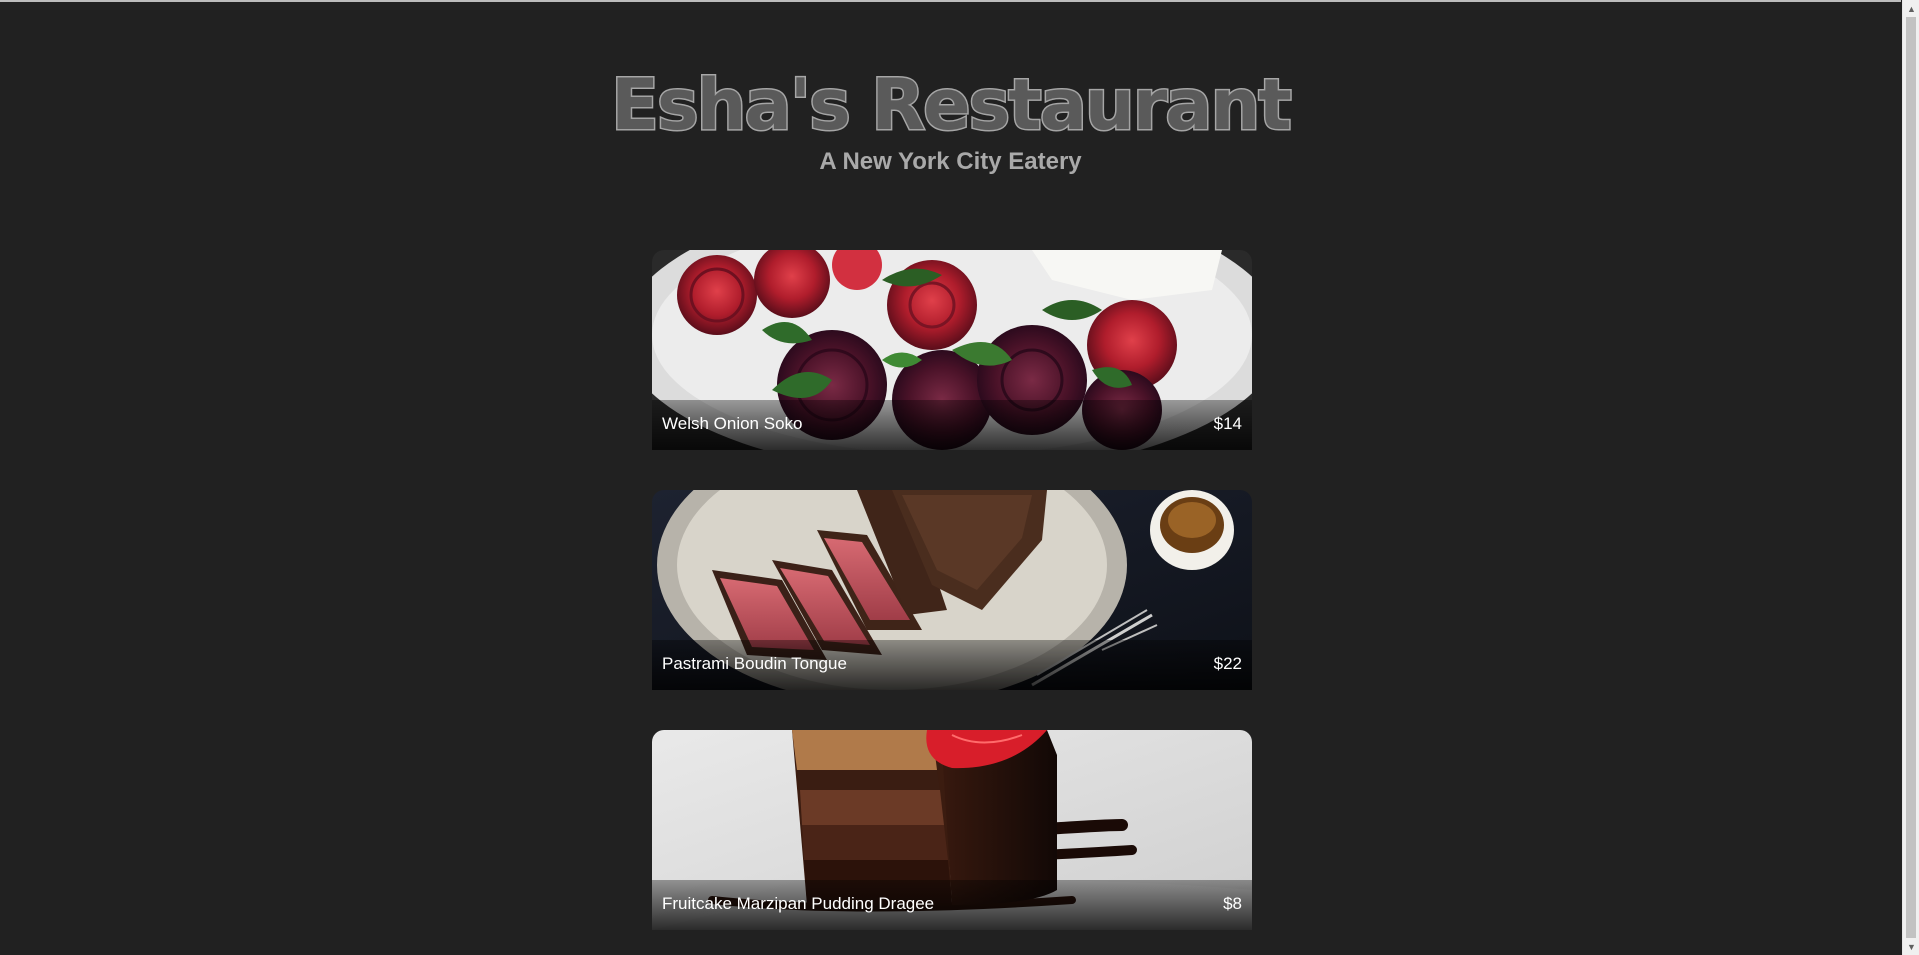 The width and height of the screenshot is (1919, 955). I want to click on dish-name: Welsh Onion Soko, so click(732, 423).